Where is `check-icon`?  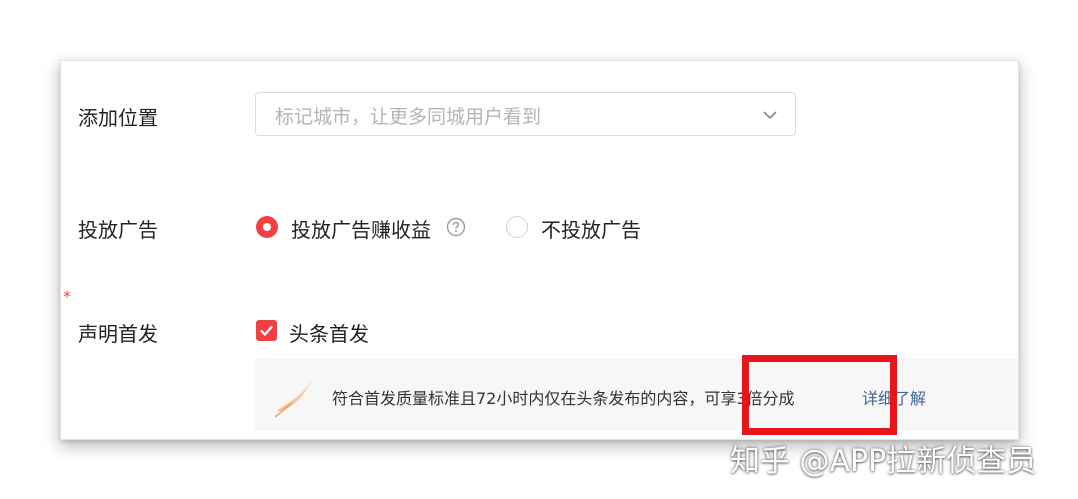
check-icon is located at coordinates (266, 331).